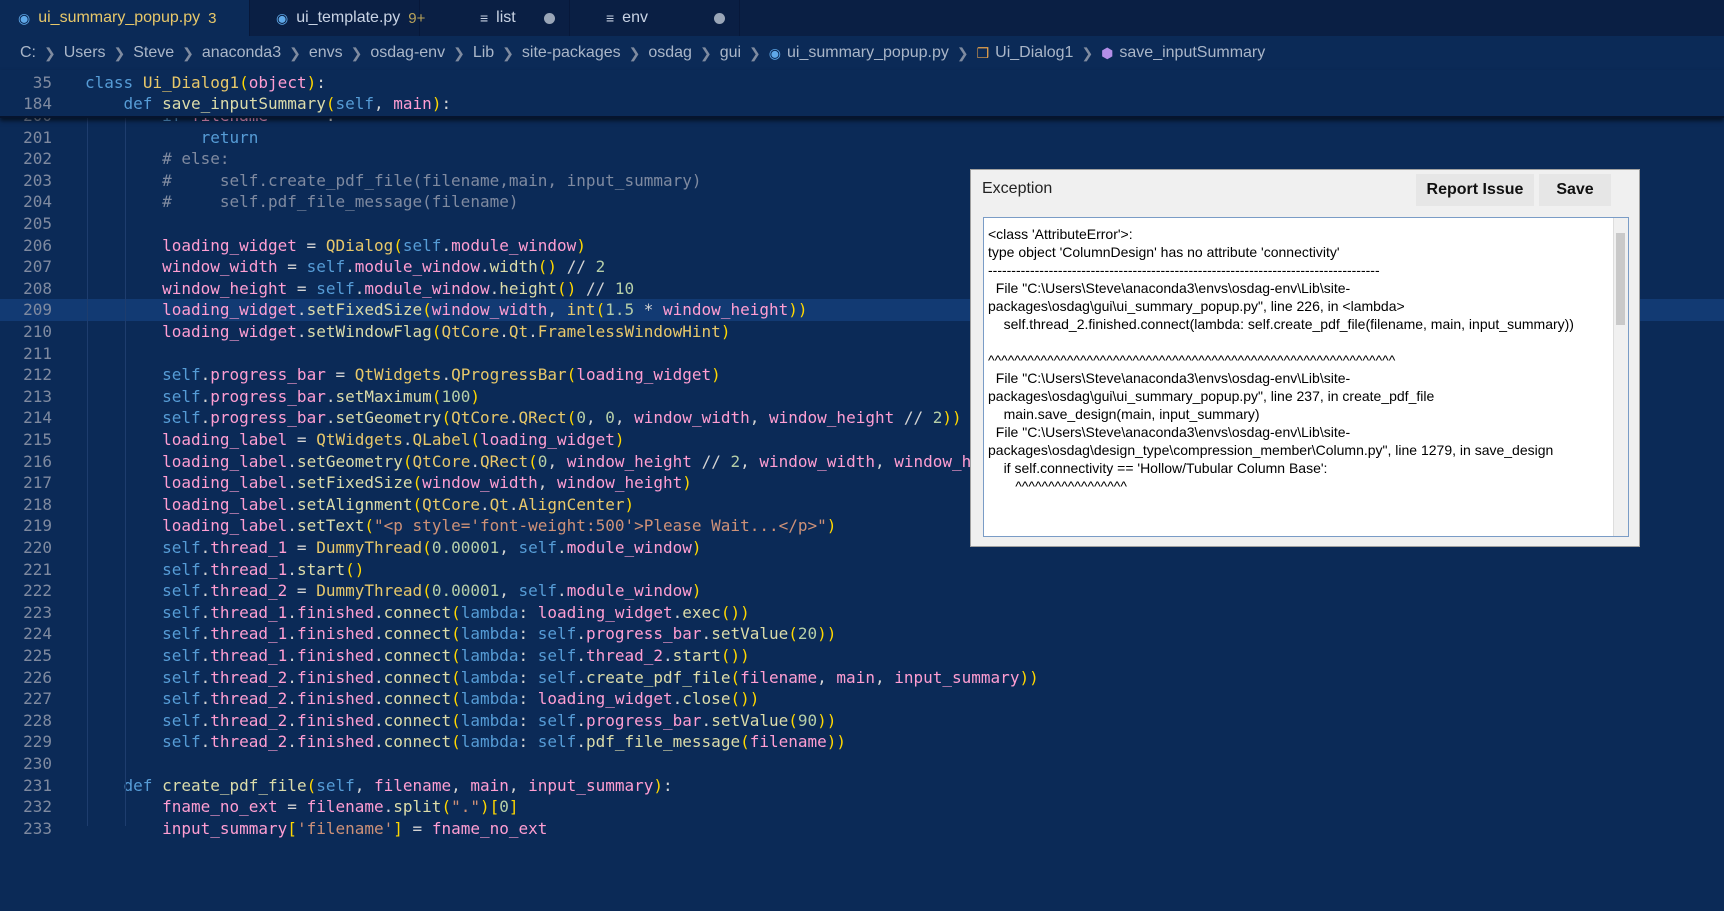 Image resolution: width=1724 pixels, height=911 pixels. Describe the element at coordinates (549, 18) in the screenshot. I see `unsaved-dot-icon` at that location.